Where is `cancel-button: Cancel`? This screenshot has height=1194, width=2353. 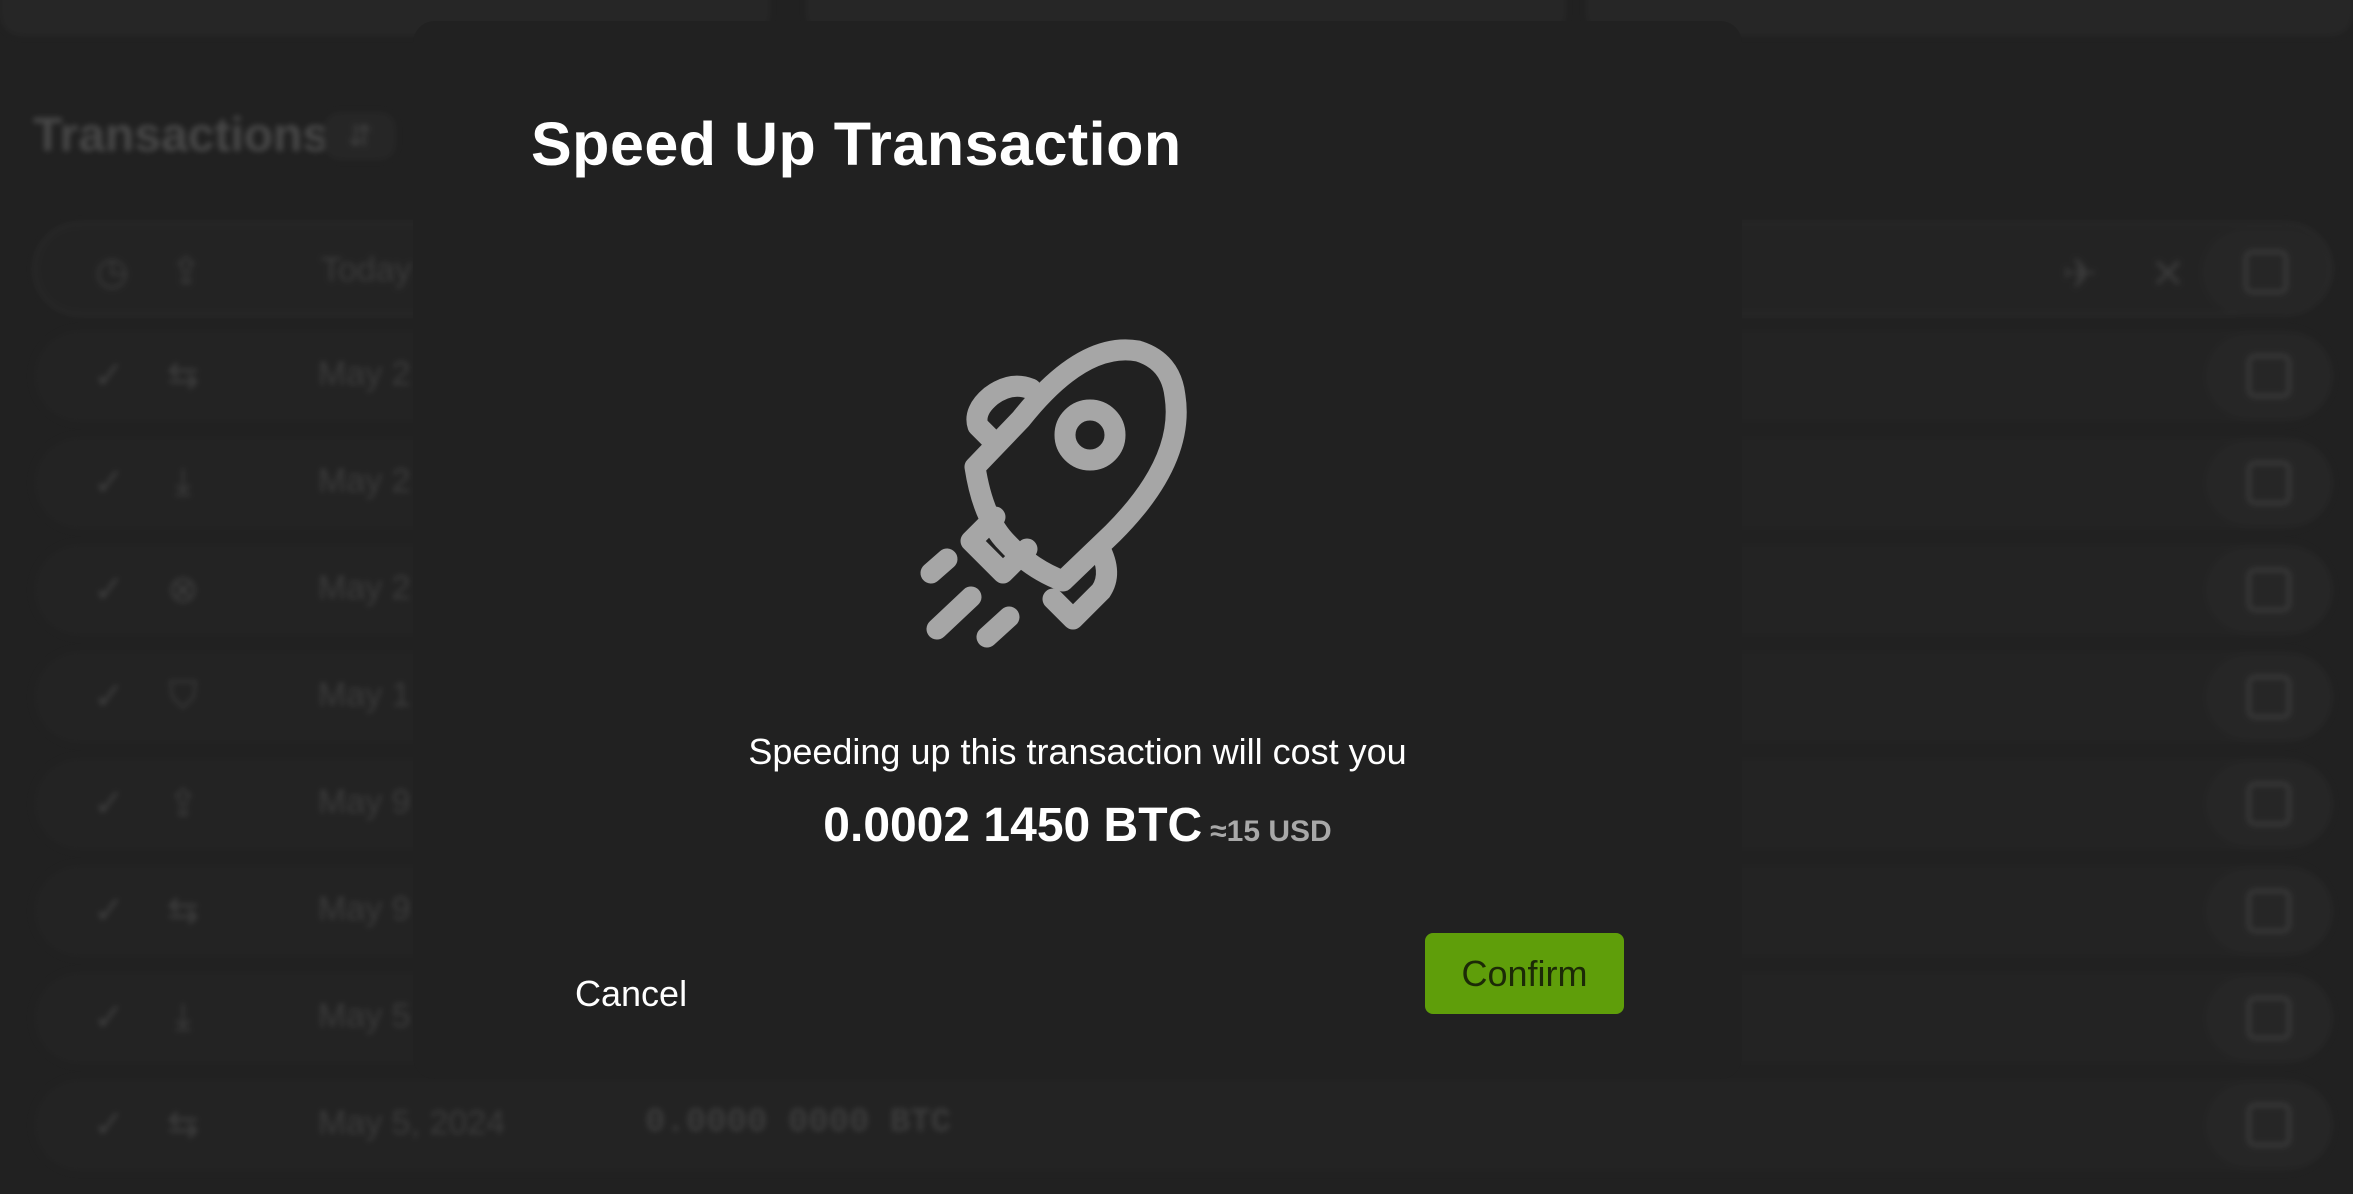 cancel-button: Cancel is located at coordinates (631, 994).